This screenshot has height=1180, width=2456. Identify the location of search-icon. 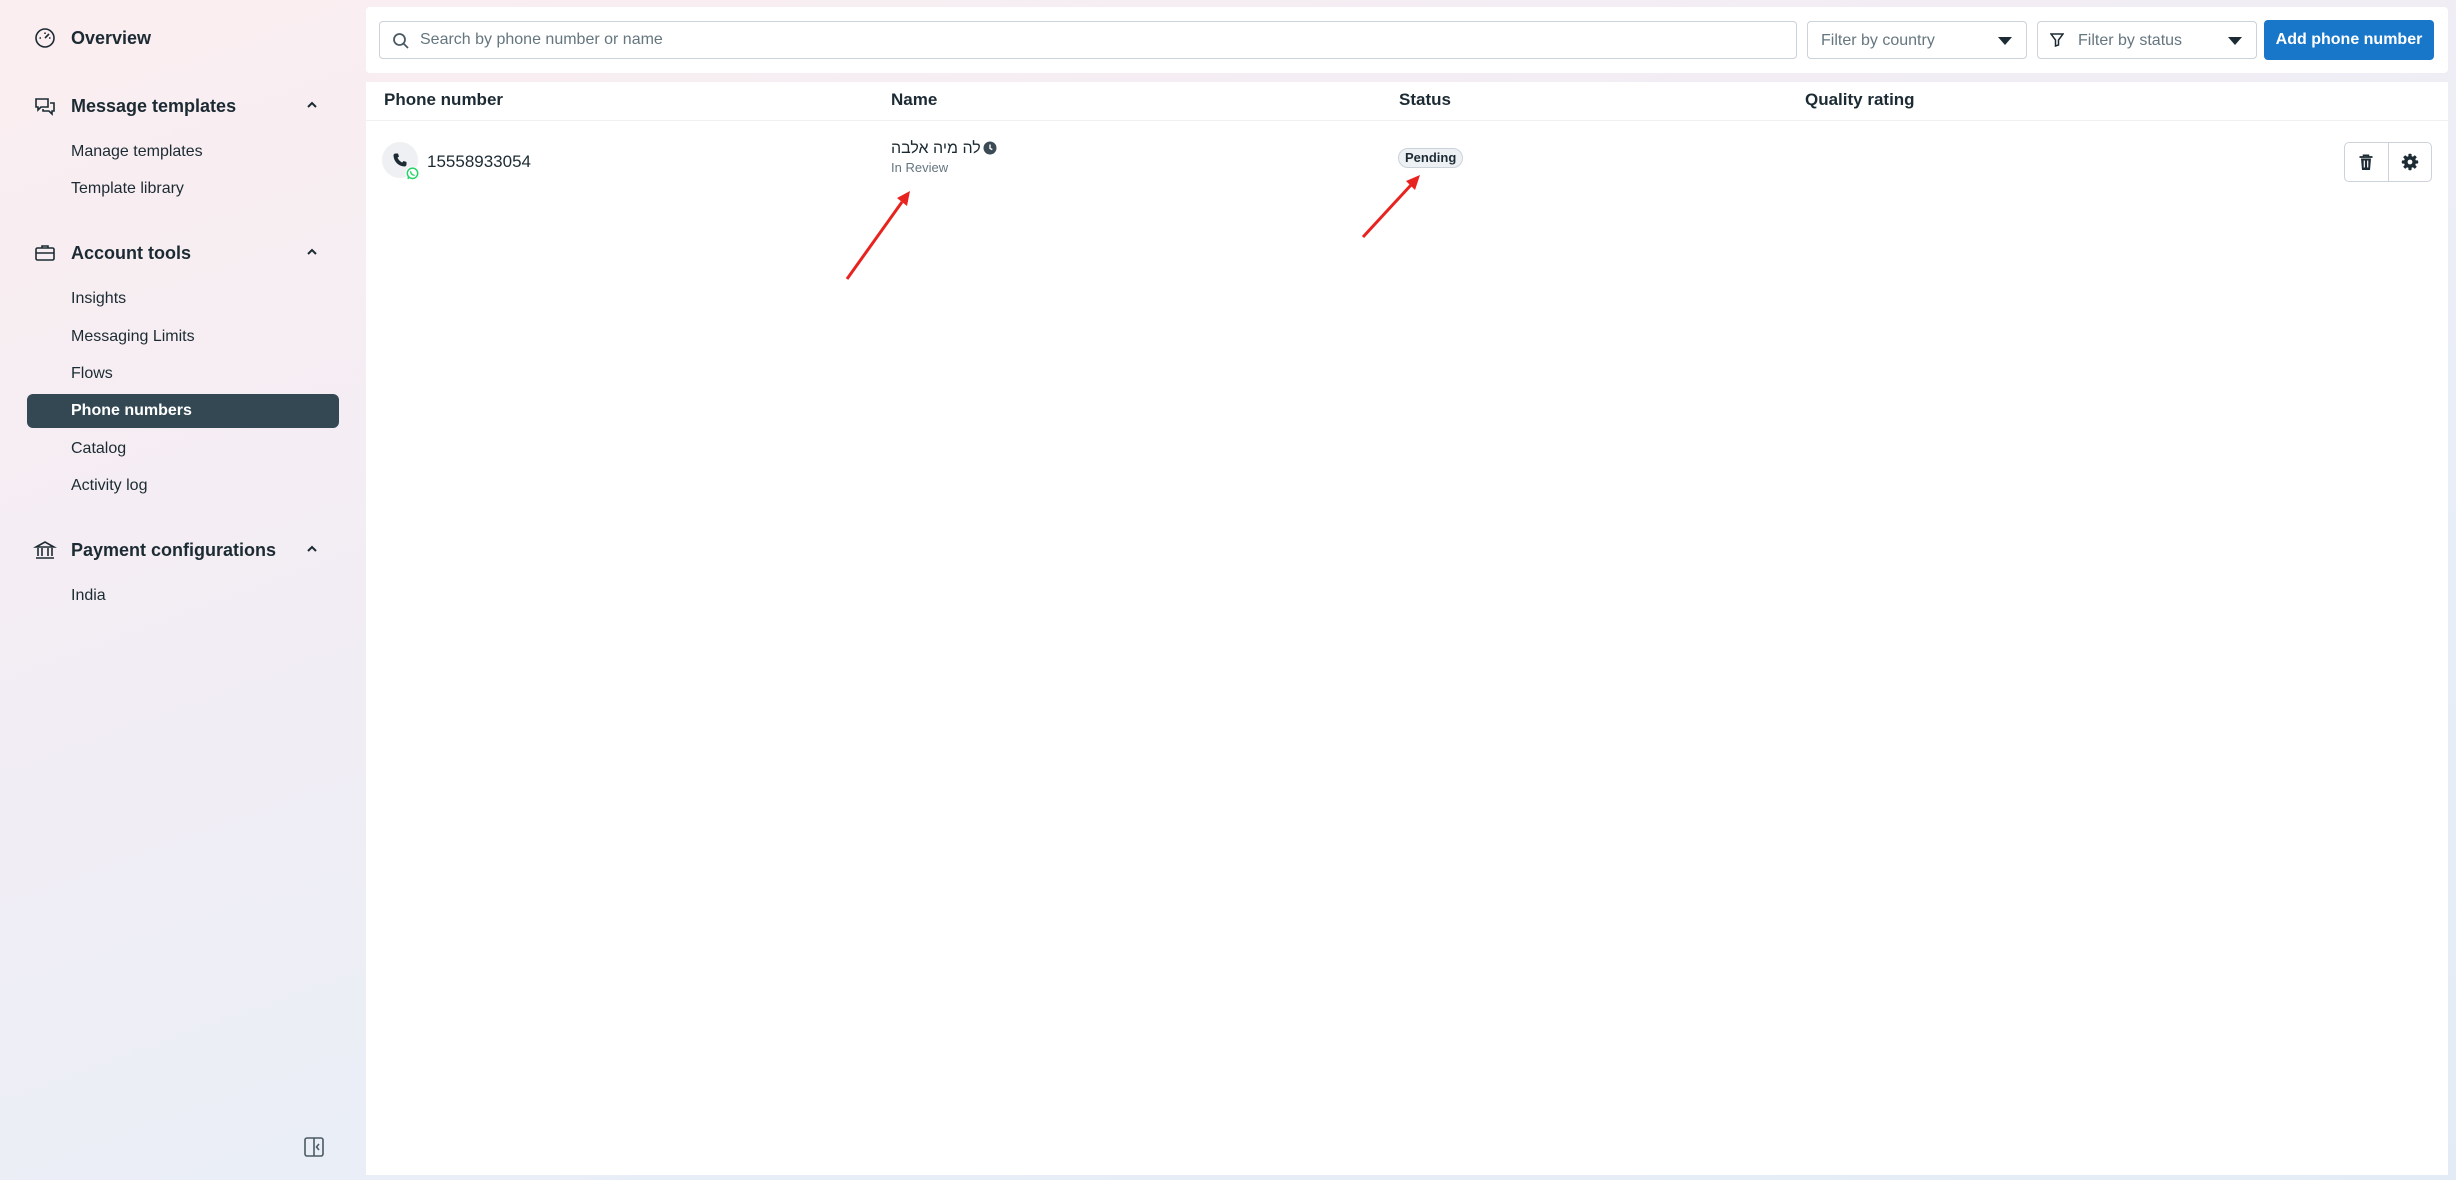
(401, 41).